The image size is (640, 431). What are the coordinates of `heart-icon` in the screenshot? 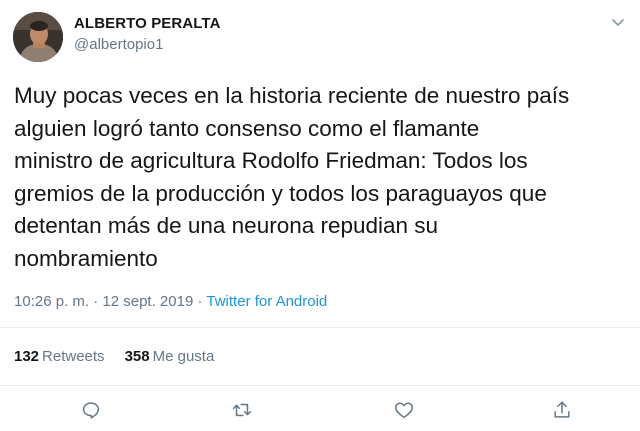 It's located at (404, 410).